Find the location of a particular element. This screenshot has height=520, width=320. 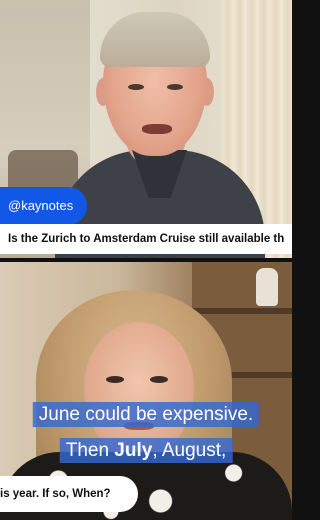

man-eye-right is located at coordinates (175, 87).